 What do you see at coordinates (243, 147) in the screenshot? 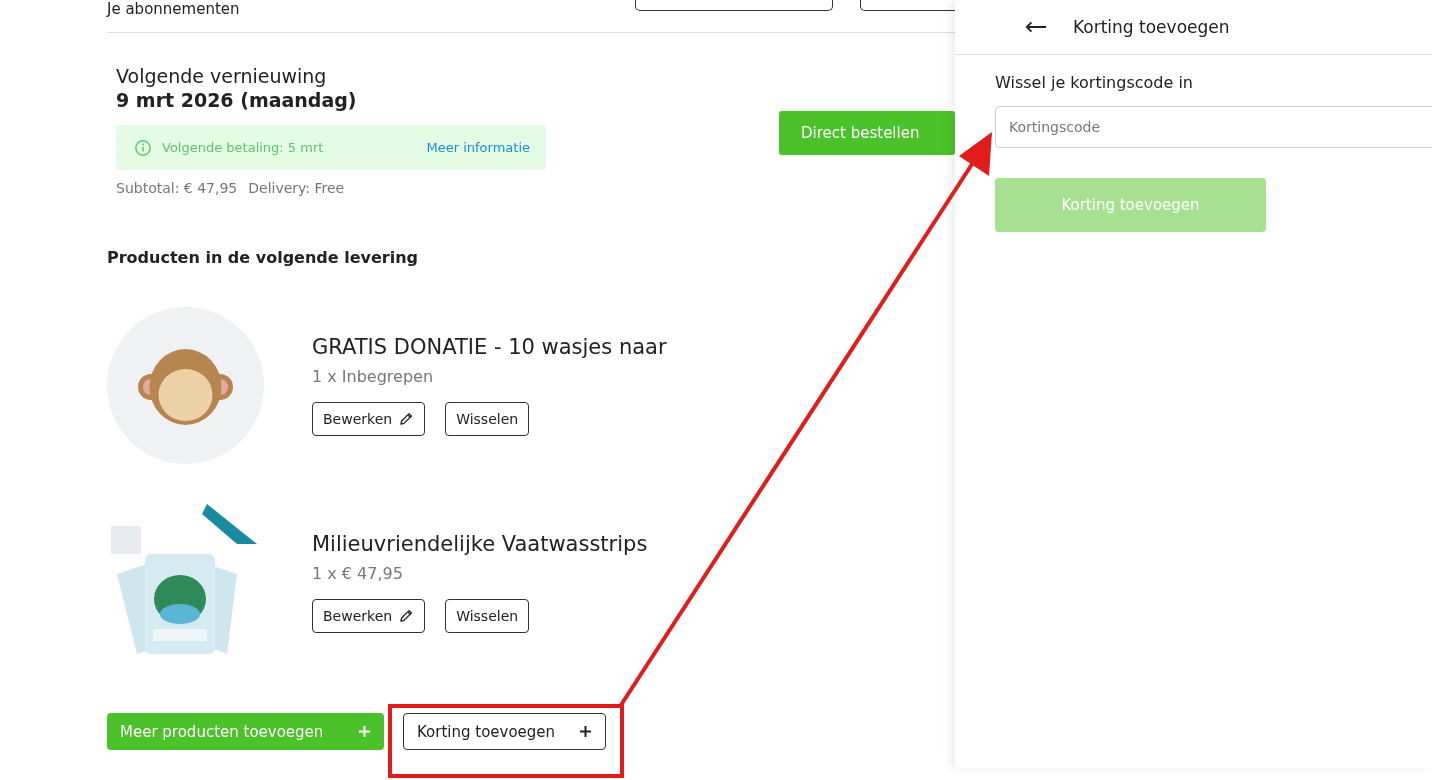
I see `notice-text: Volgende betaling: 5 mrt` at bounding box center [243, 147].